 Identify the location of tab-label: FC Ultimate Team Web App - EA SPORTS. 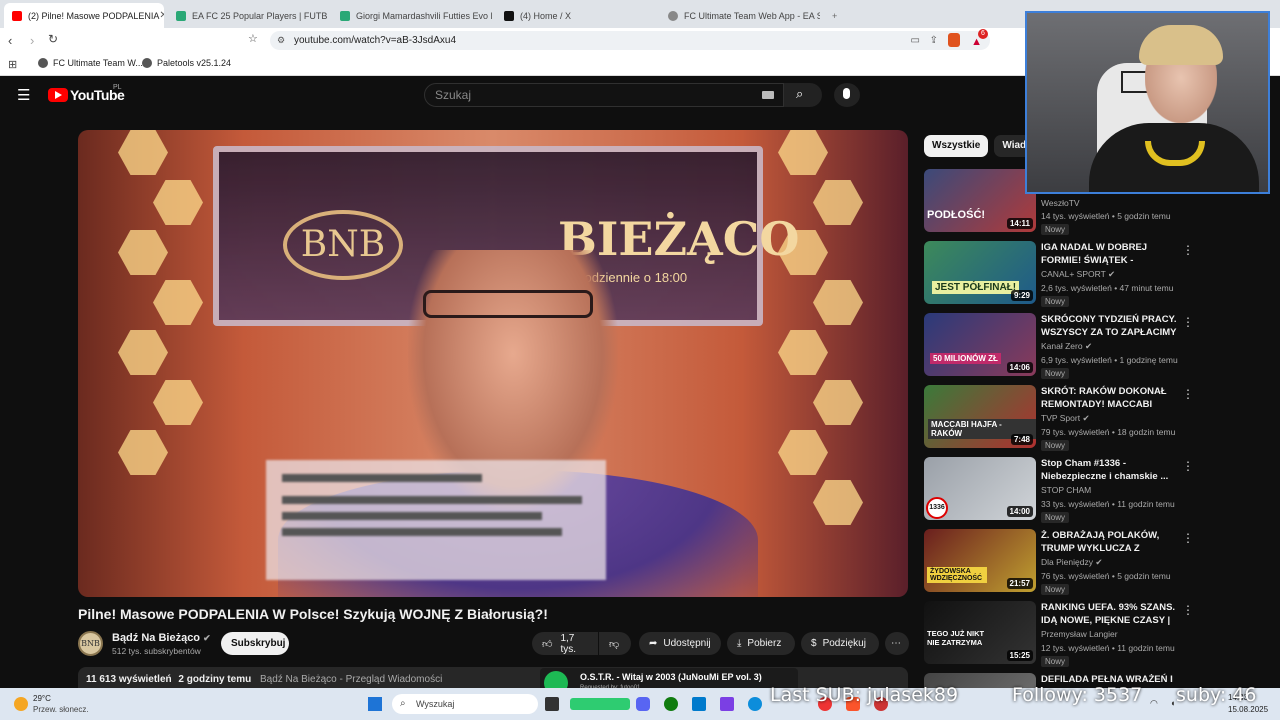
(752, 15).